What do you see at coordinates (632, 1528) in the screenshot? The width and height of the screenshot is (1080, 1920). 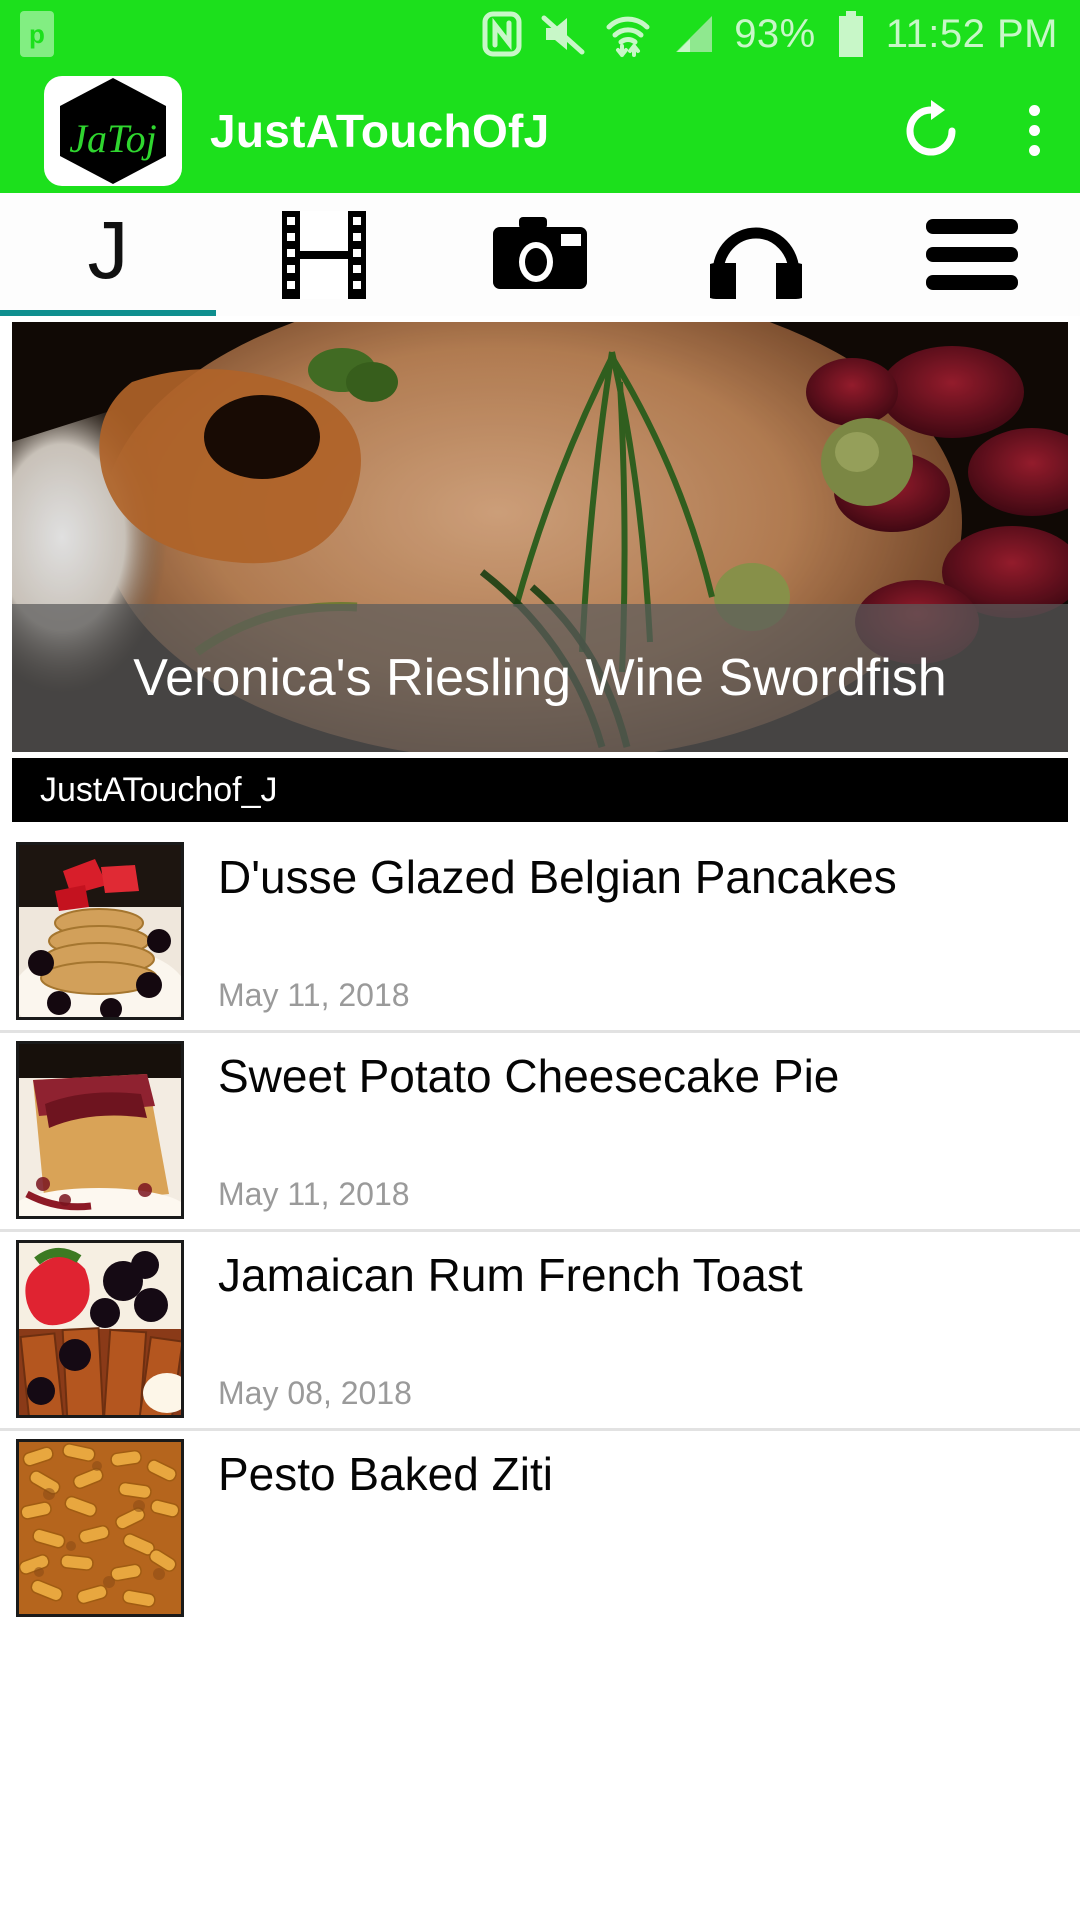 I see `post-content: Pesto Baked Ziti` at bounding box center [632, 1528].